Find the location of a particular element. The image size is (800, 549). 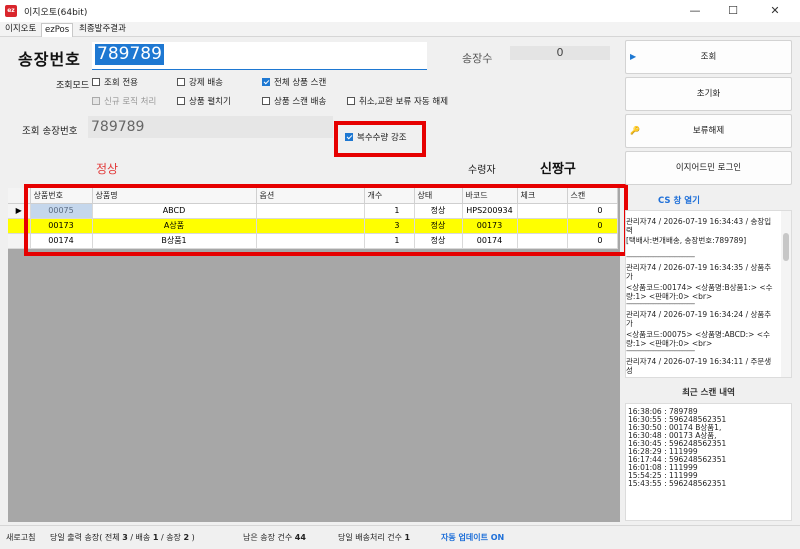

invoice-count-label: 송장수 is located at coordinates (477, 58).